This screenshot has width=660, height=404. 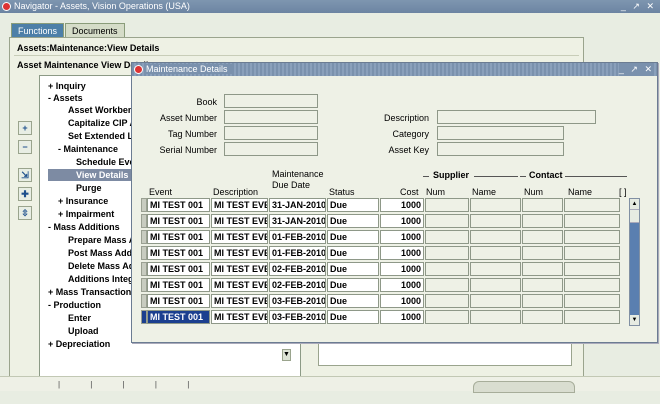 What do you see at coordinates (636, 69) in the screenshot?
I see `dialog-window-controls-icon: _ ↗ ✕` at bounding box center [636, 69].